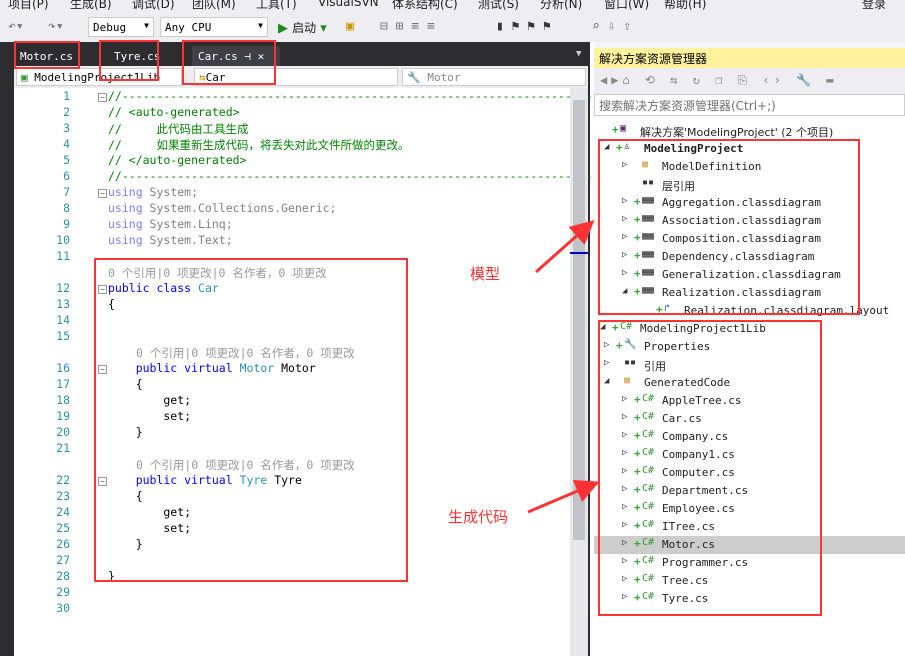  What do you see at coordinates (563, 367) in the screenshot?
I see `annotation-arrows` at bounding box center [563, 367].